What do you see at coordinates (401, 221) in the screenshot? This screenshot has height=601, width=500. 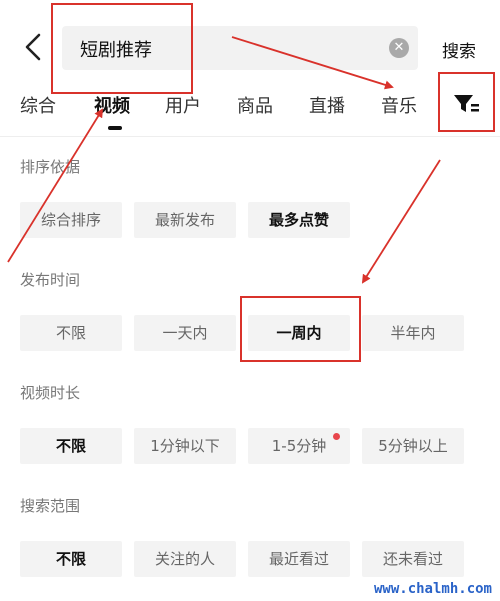 I see `arrow-to-one-week-chip` at bounding box center [401, 221].